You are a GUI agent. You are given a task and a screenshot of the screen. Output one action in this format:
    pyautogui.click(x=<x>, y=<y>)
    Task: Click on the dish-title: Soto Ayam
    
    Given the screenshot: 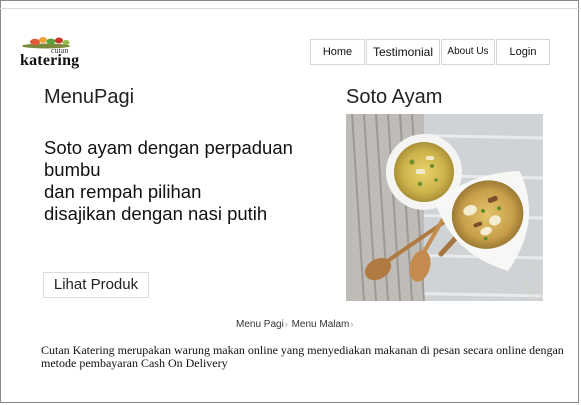 What is the action you would take?
    pyautogui.click(x=394, y=97)
    